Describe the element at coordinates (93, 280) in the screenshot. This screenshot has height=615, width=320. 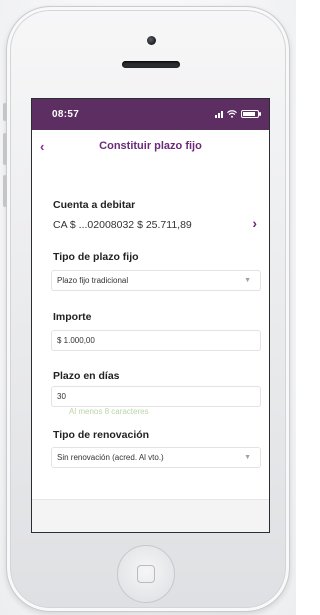
I see `term-type-value: Plazo fijo tradicional` at that location.